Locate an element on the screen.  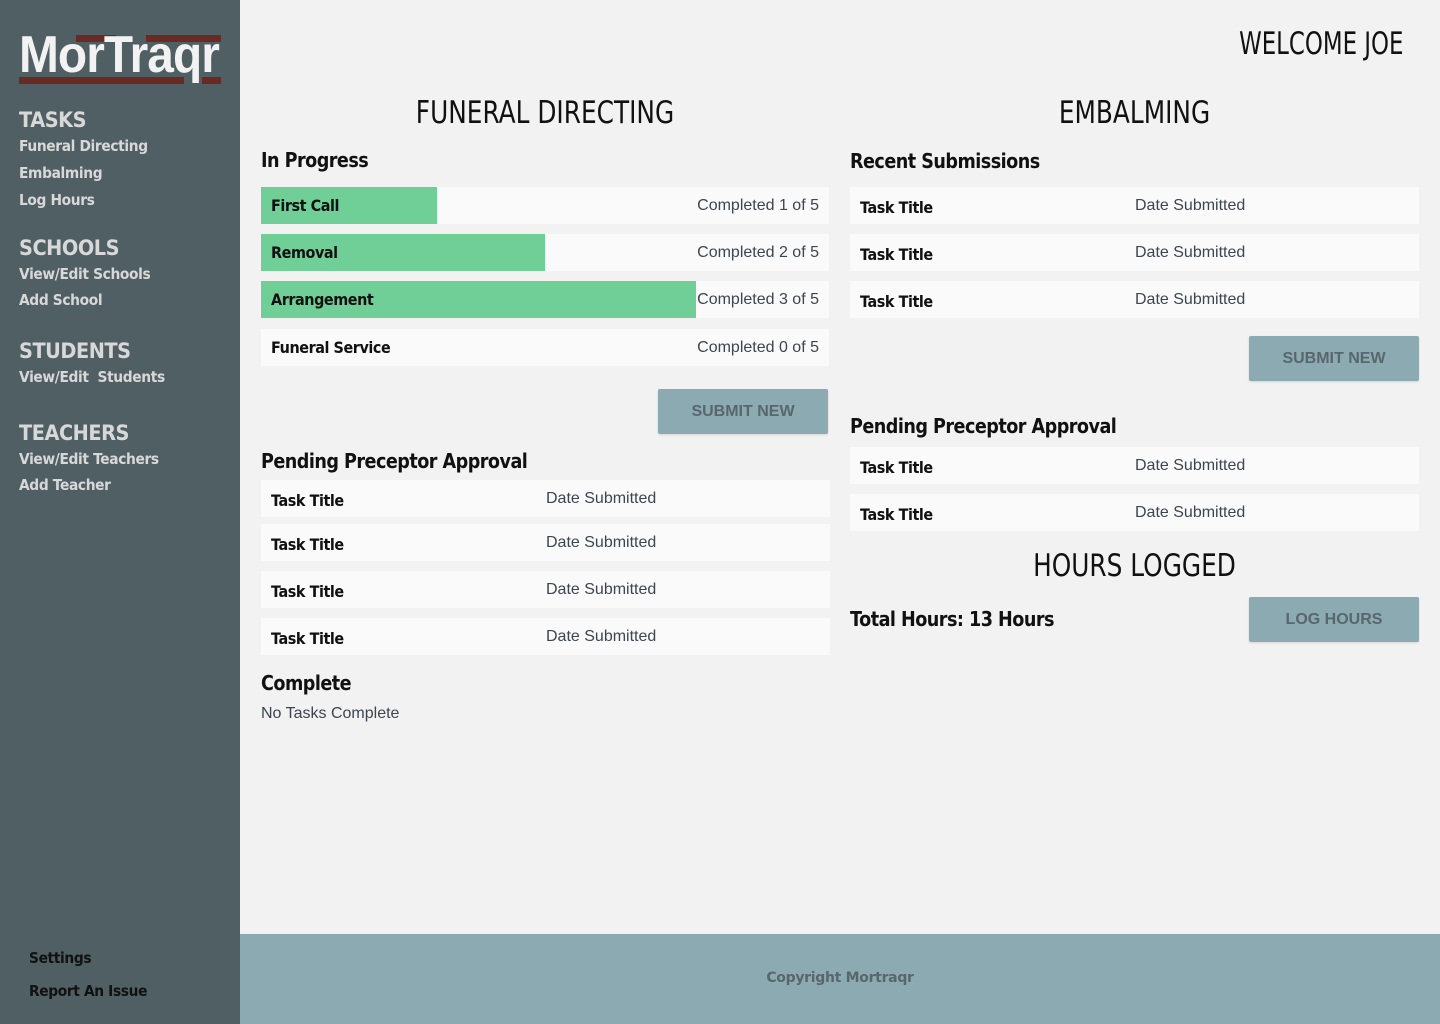
no-tasks-complete-text: No Tasks Complete is located at coordinates (330, 713).